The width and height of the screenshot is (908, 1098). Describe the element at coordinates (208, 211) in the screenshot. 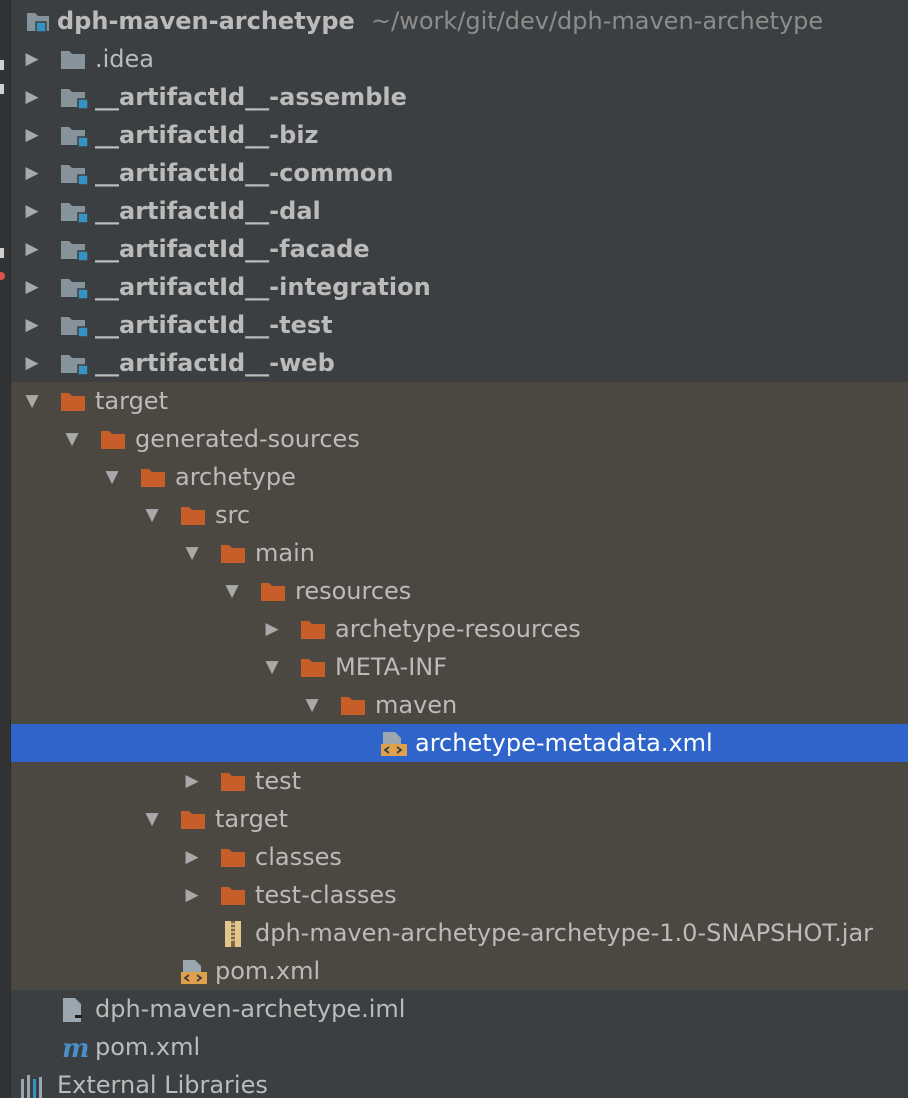

I see `tree-row-label: __artifactId__-dal` at that location.